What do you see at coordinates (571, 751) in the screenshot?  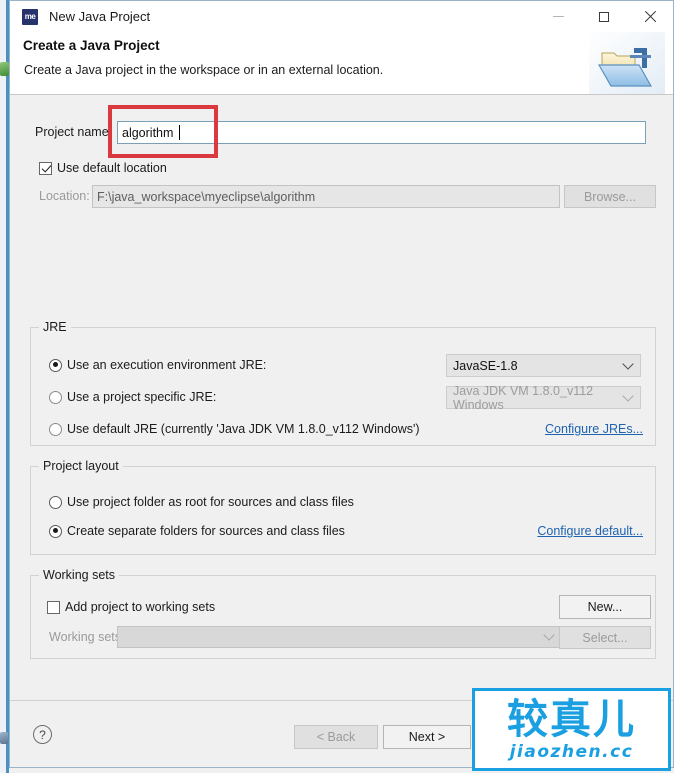 I see `watermark-site-text: jiaozhen.cc` at bounding box center [571, 751].